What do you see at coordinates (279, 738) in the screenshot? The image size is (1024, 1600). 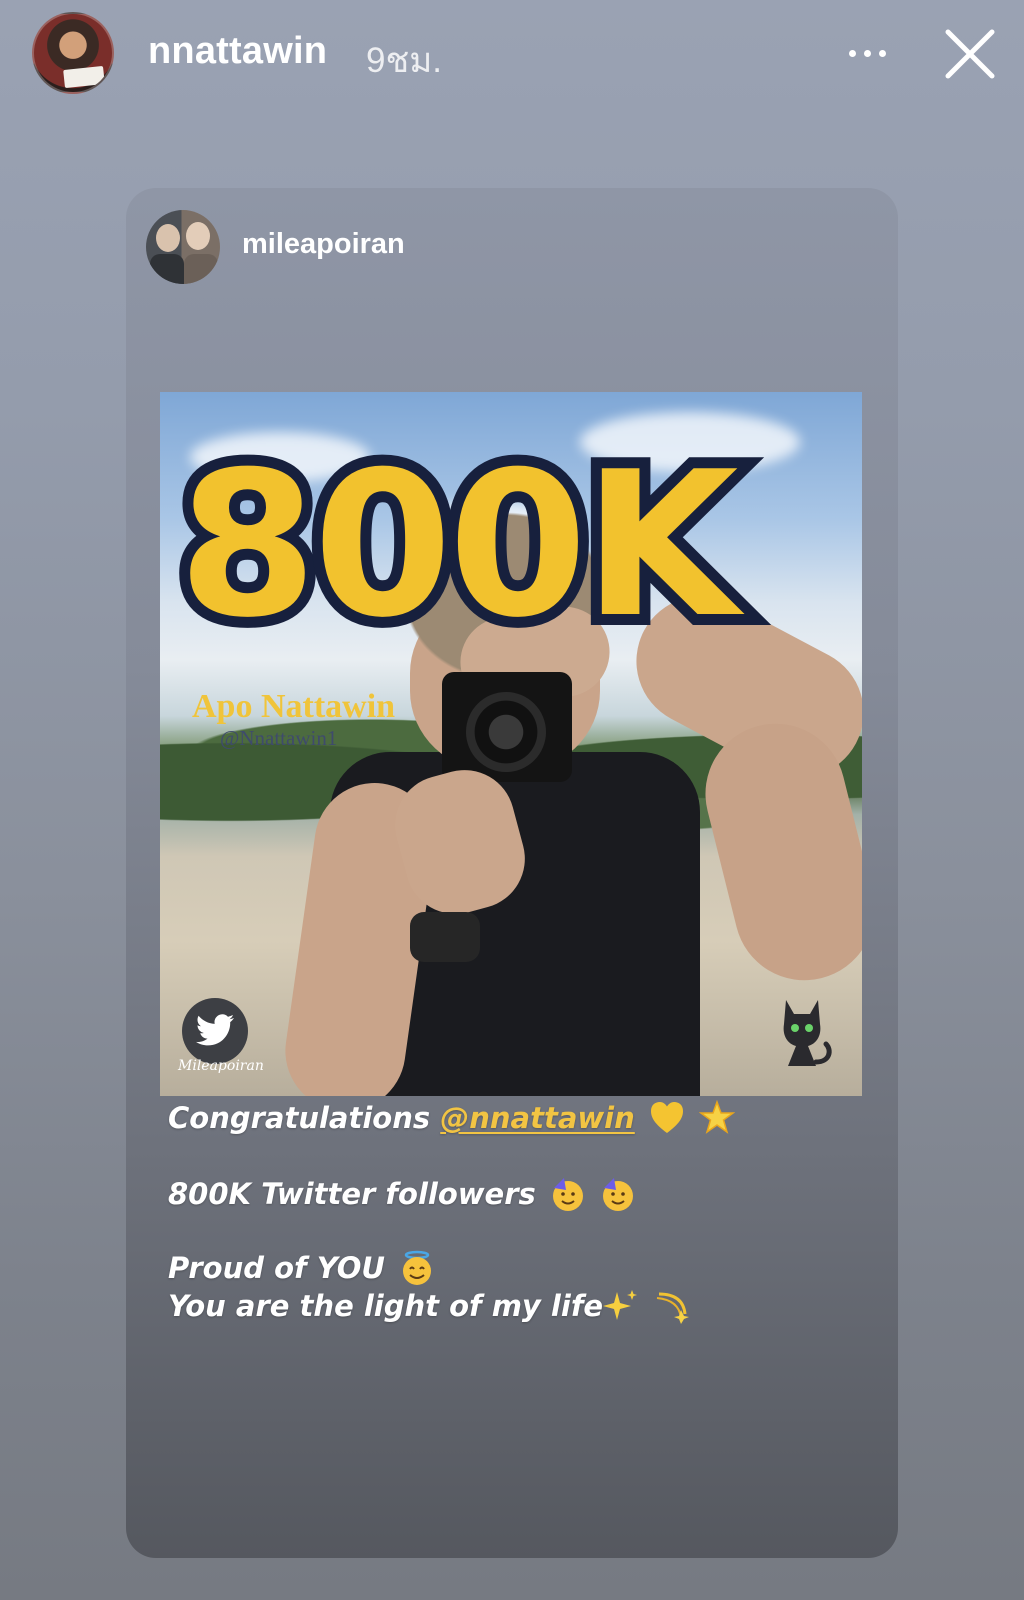 I see `image-handle-label: @Nnattawin1` at bounding box center [279, 738].